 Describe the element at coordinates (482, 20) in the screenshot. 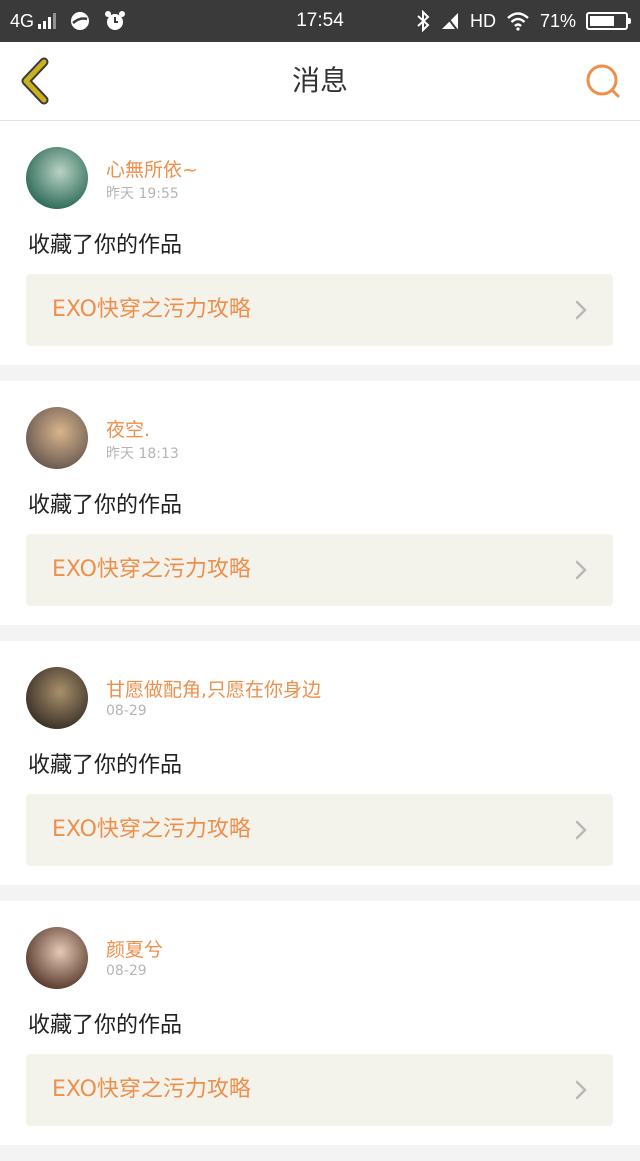

I see `hd-indicator: HD` at that location.